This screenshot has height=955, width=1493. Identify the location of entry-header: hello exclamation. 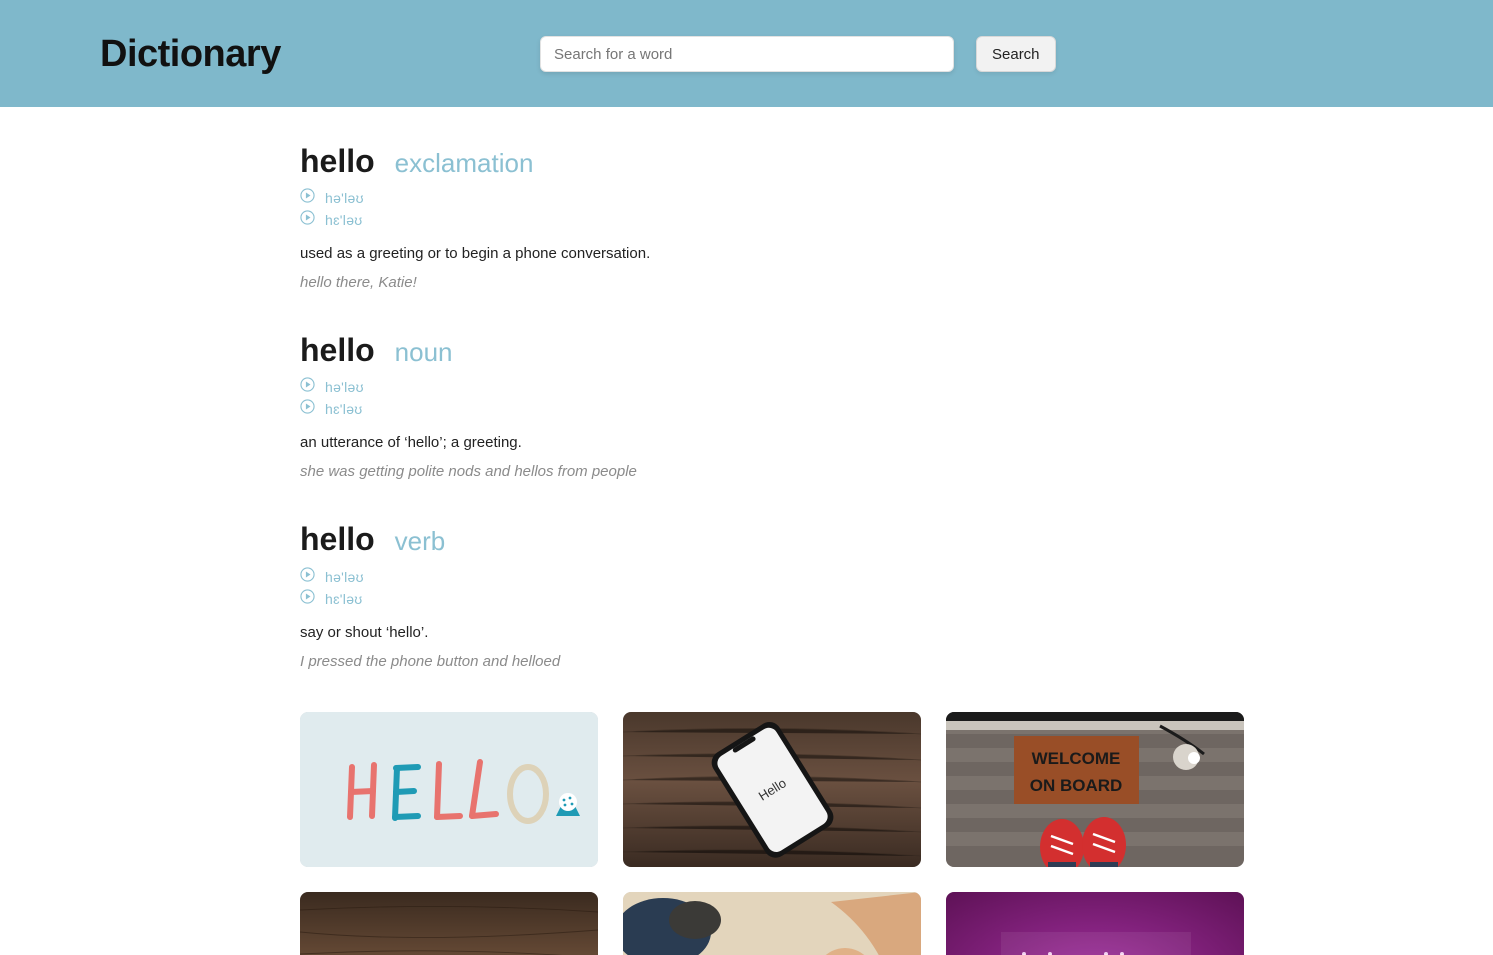
(773, 161).